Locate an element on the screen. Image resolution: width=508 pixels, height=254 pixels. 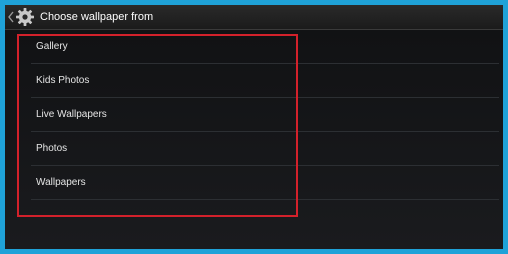
gear-icon is located at coordinates (25, 17).